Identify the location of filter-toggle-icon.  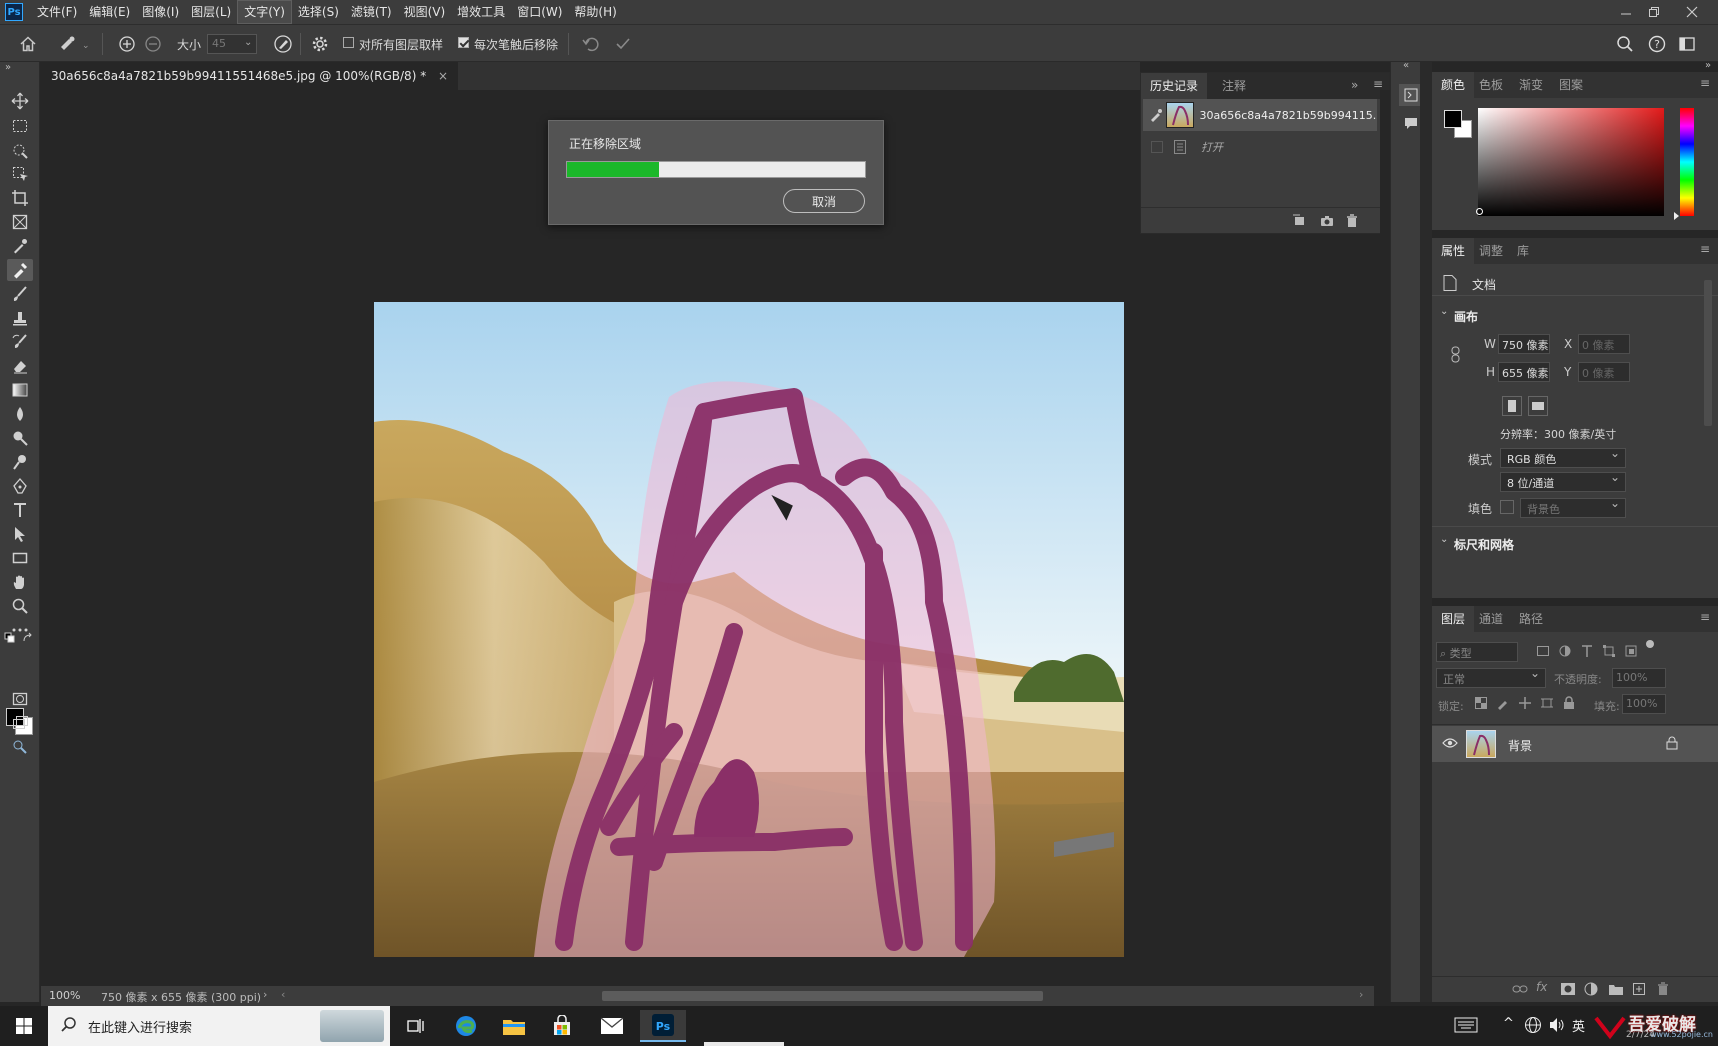
(1650, 644).